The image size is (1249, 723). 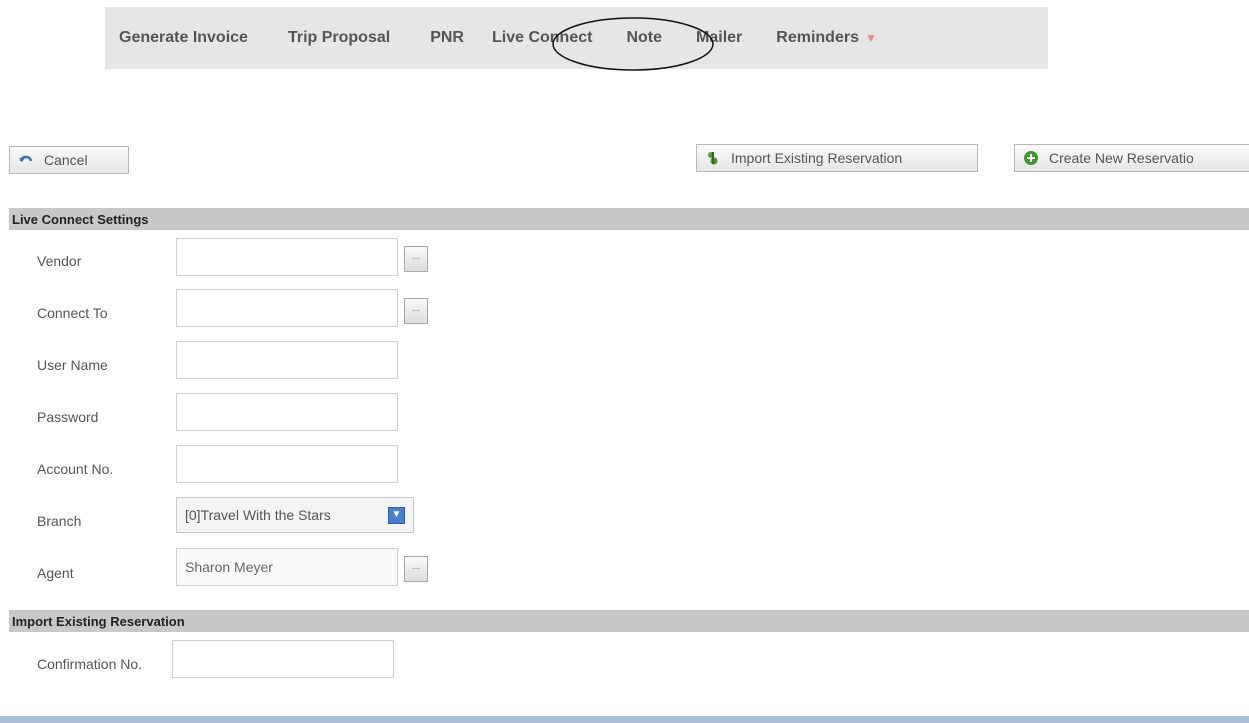 I want to click on tab-live-connect: Live Connect, so click(x=542, y=38).